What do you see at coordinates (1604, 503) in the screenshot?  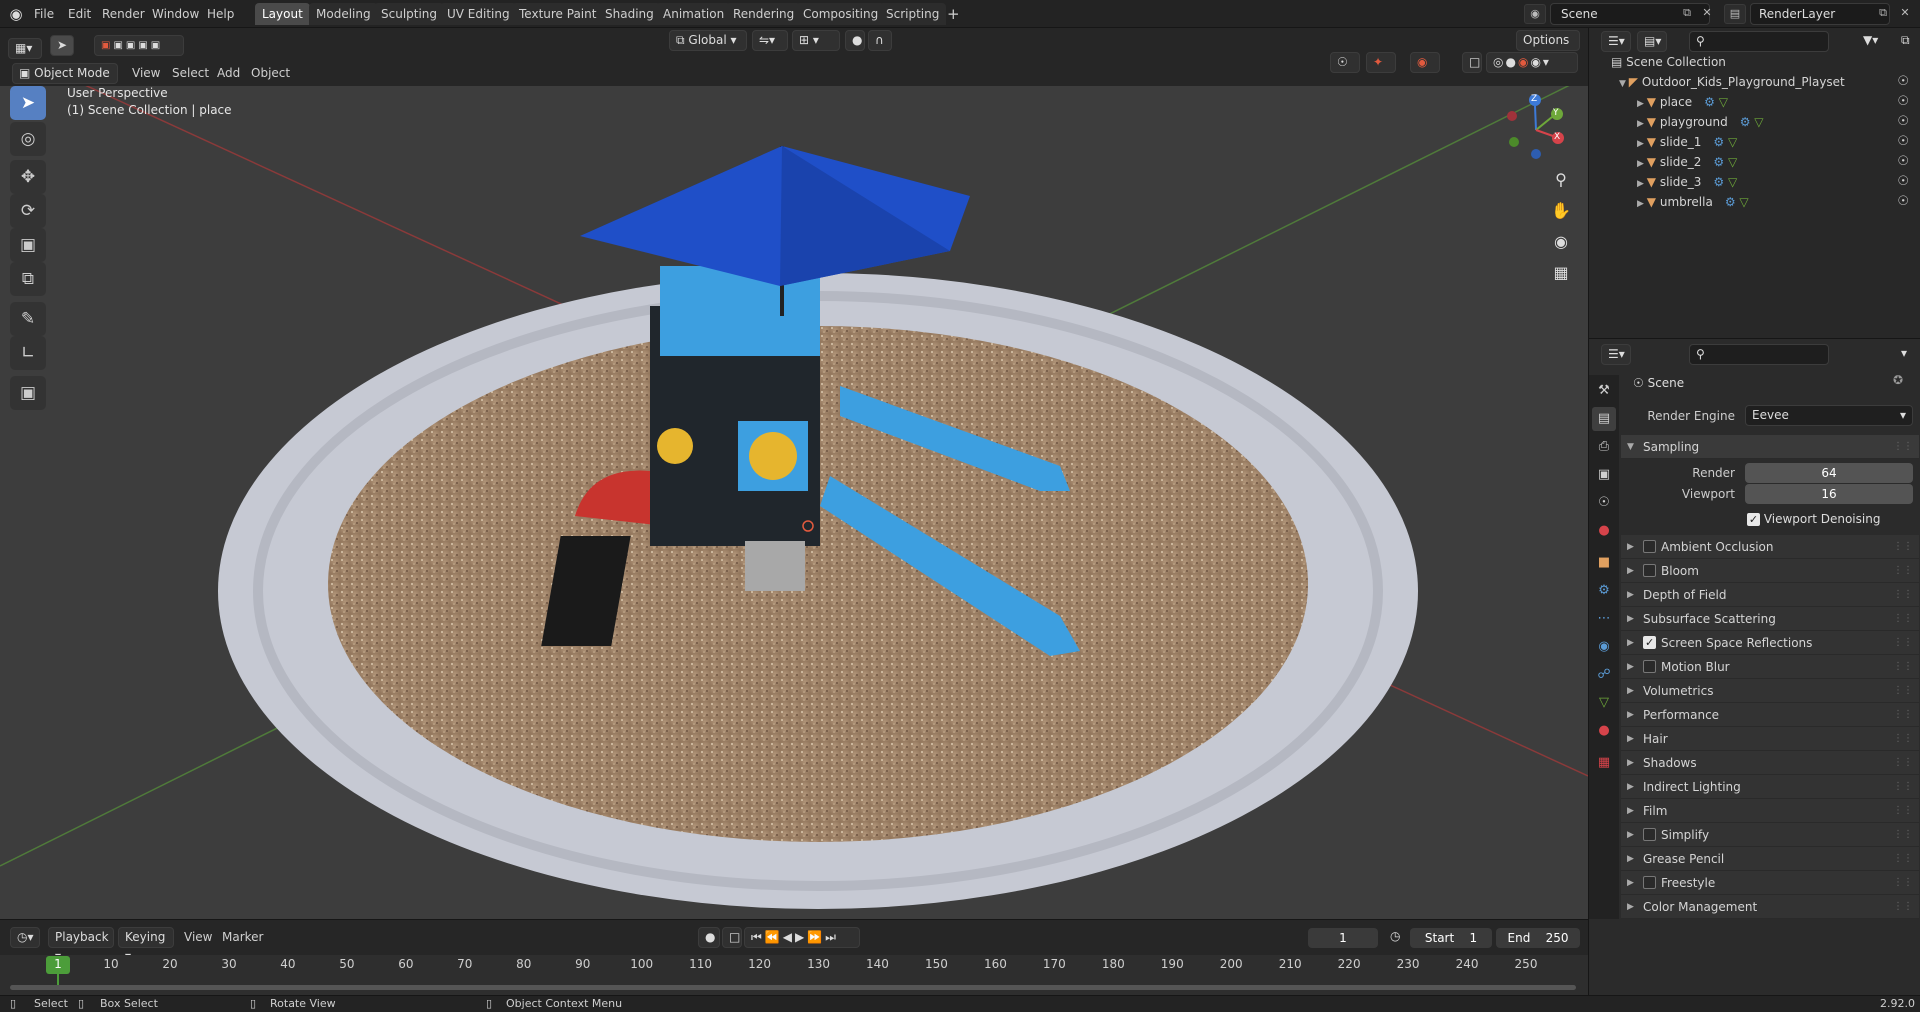 I see `scene-tab-icon: ☉` at bounding box center [1604, 503].